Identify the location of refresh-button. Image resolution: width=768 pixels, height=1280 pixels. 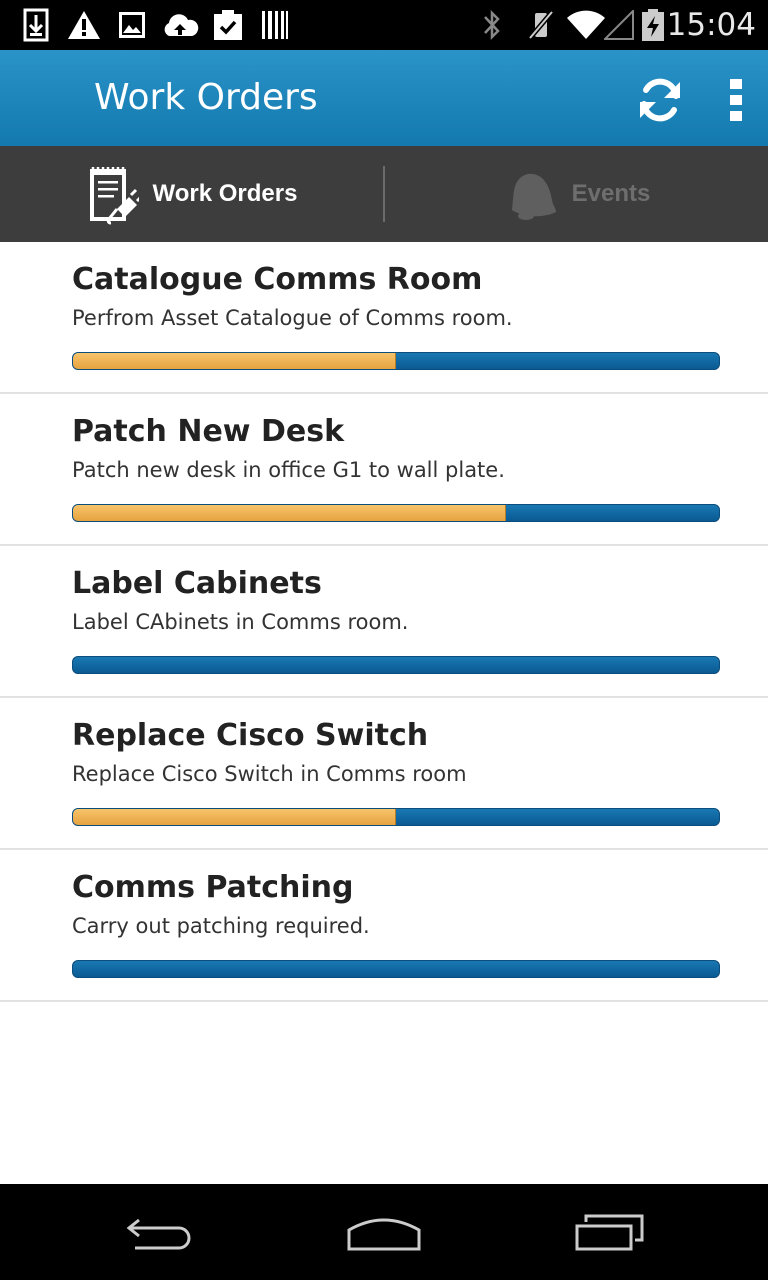
(660, 100).